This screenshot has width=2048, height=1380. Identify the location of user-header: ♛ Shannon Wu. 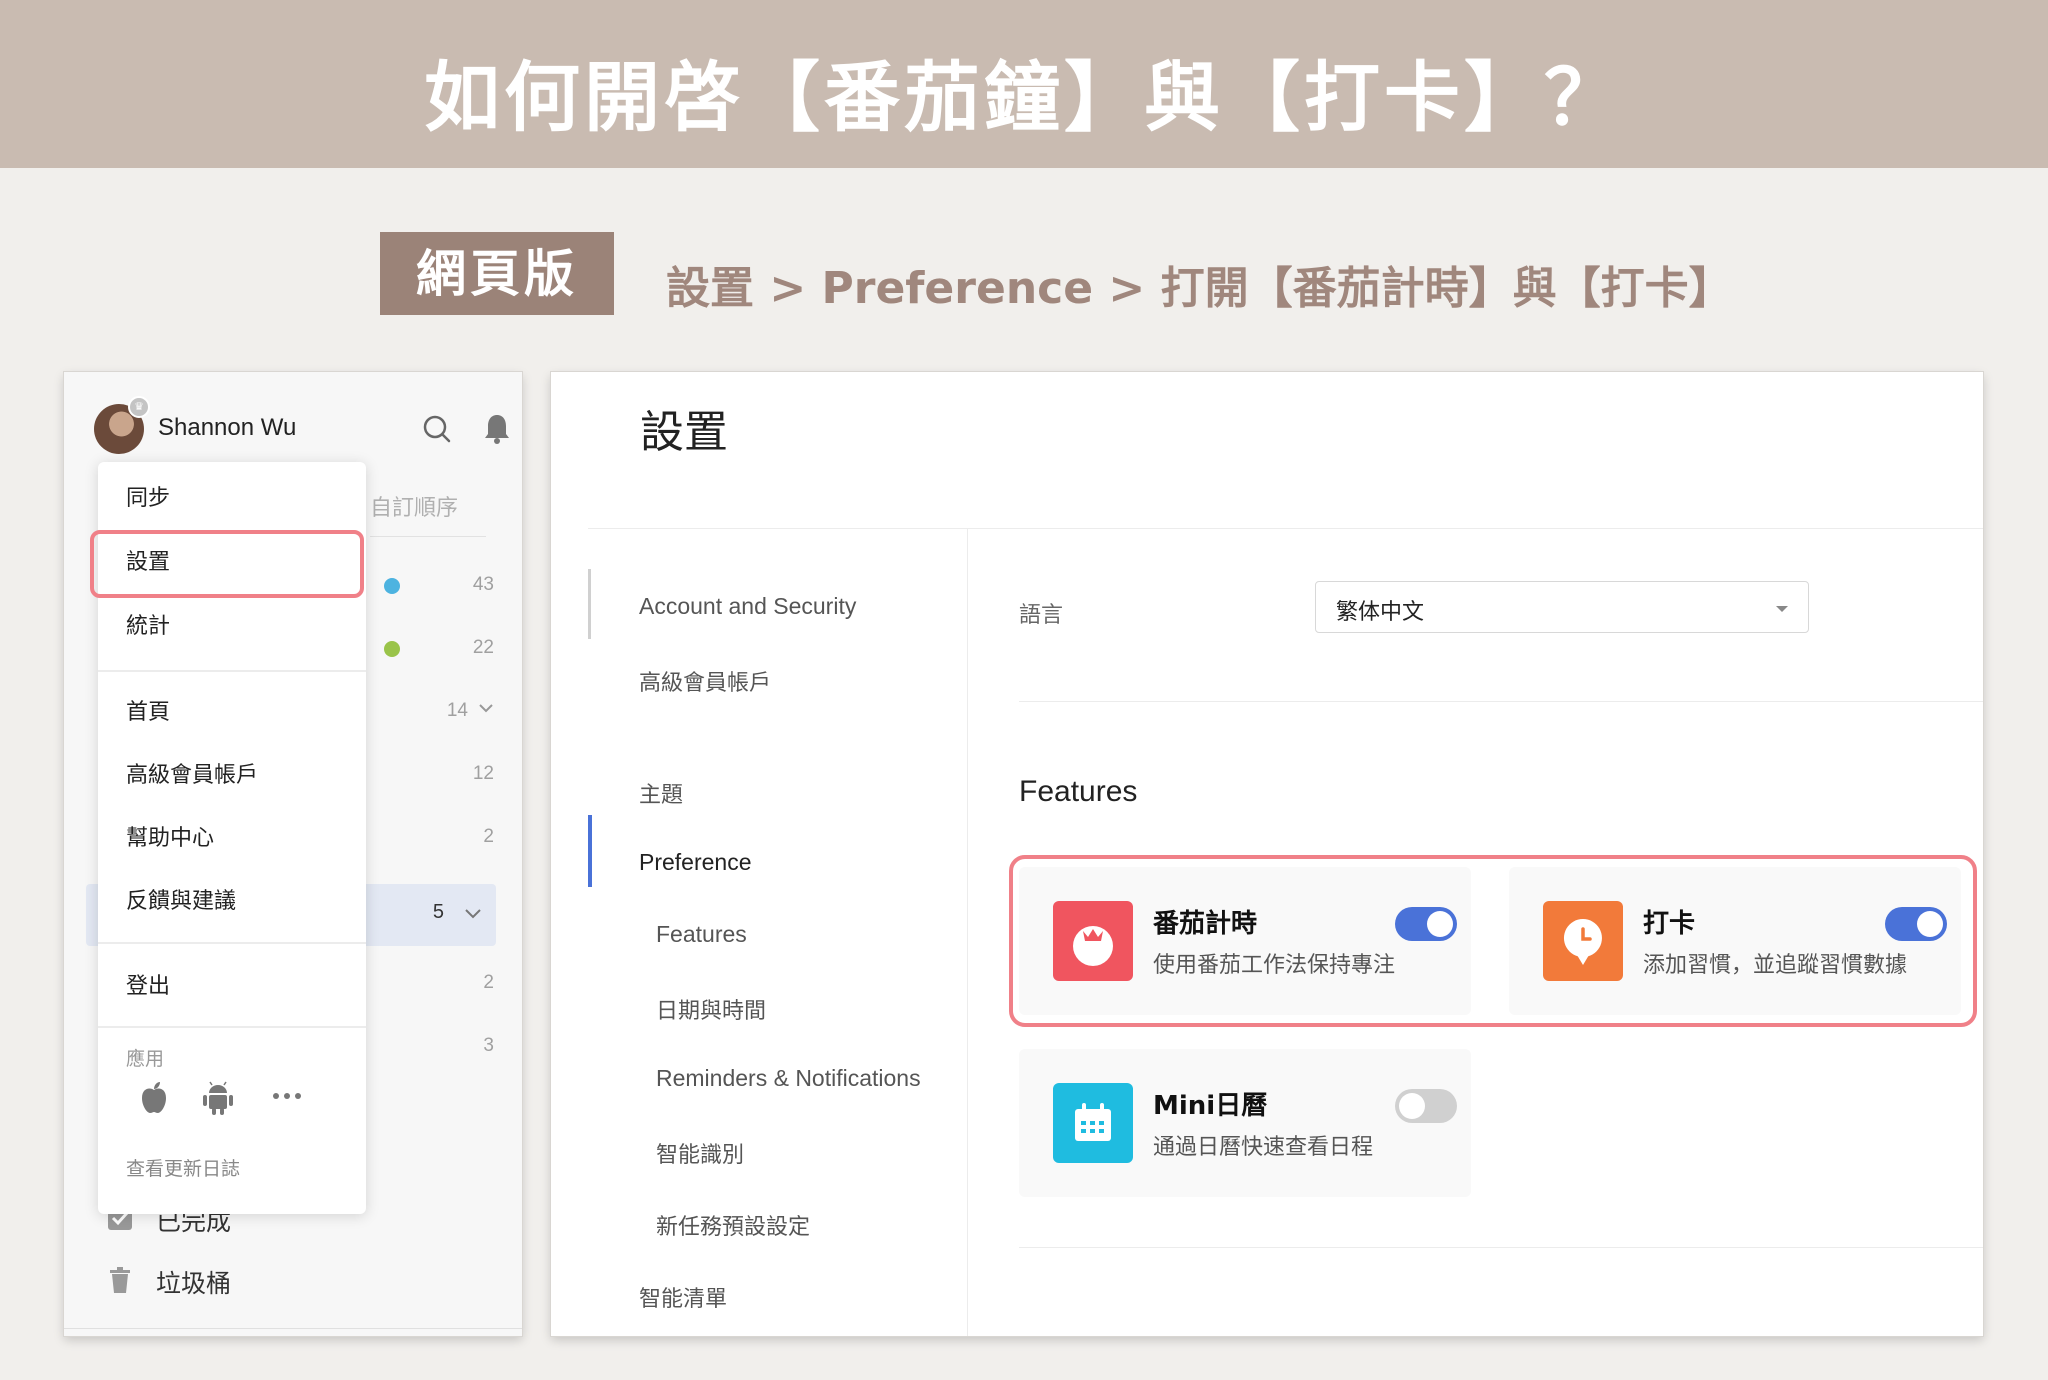
(301, 427).